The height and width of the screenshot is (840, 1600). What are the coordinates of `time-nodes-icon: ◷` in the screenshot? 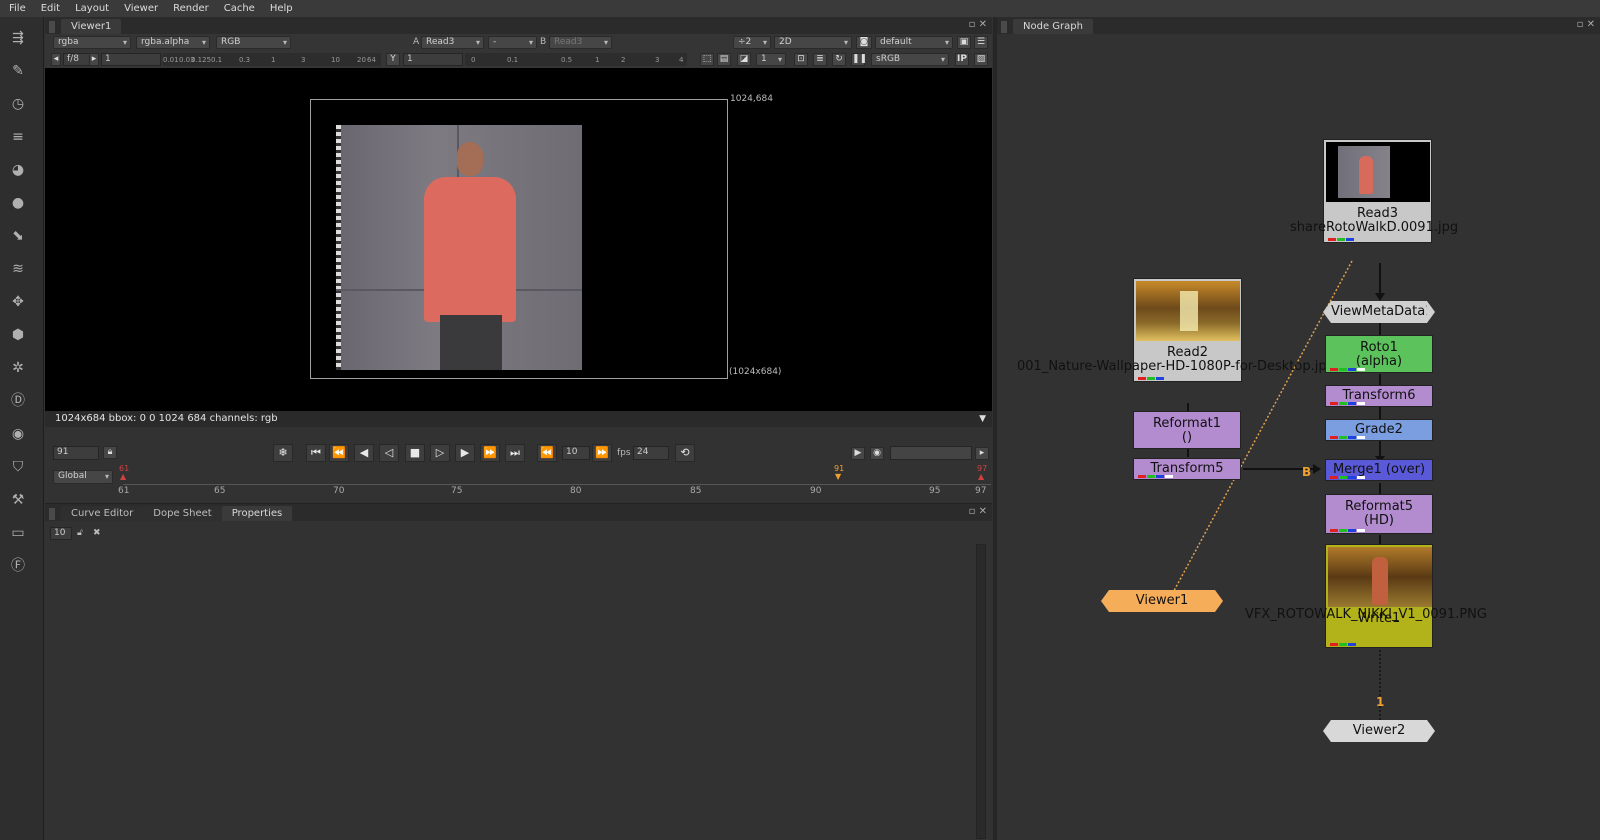 It's located at (18, 104).